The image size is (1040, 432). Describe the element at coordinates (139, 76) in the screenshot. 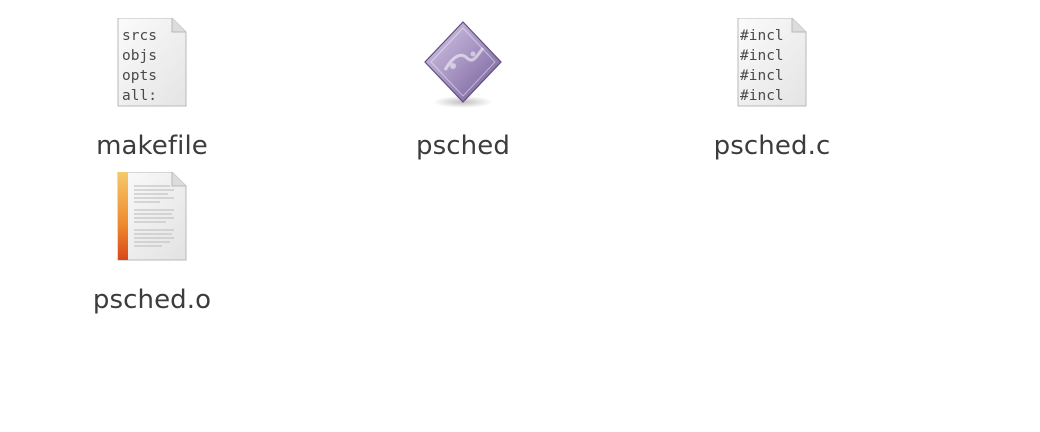

I see `preview-line: opts` at that location.